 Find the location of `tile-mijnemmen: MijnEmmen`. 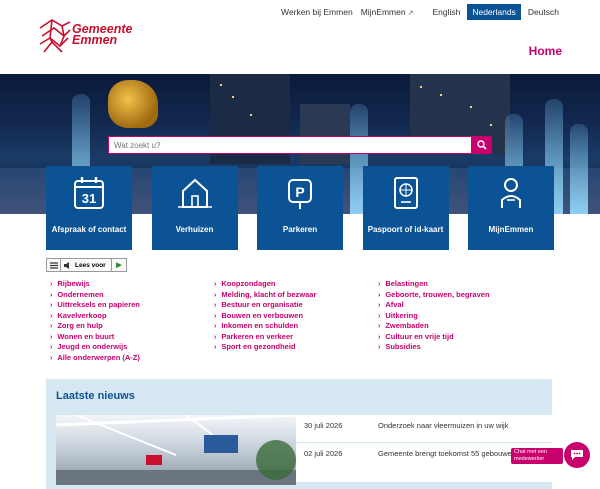

tile-mijnemmen: MijnEmmen is located at coordinates (511, 208).